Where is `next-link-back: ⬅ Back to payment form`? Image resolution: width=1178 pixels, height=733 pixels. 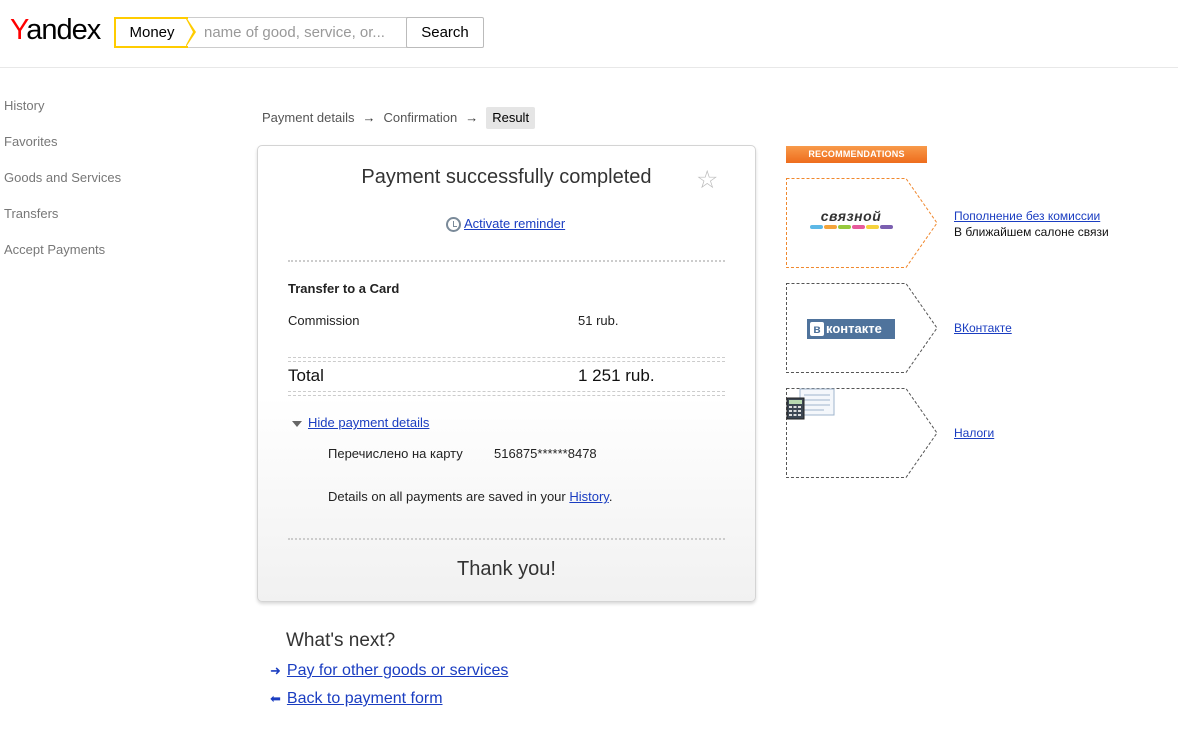 next-link-back: ⬅ Back to payment form is located at coordinates (356, 699).